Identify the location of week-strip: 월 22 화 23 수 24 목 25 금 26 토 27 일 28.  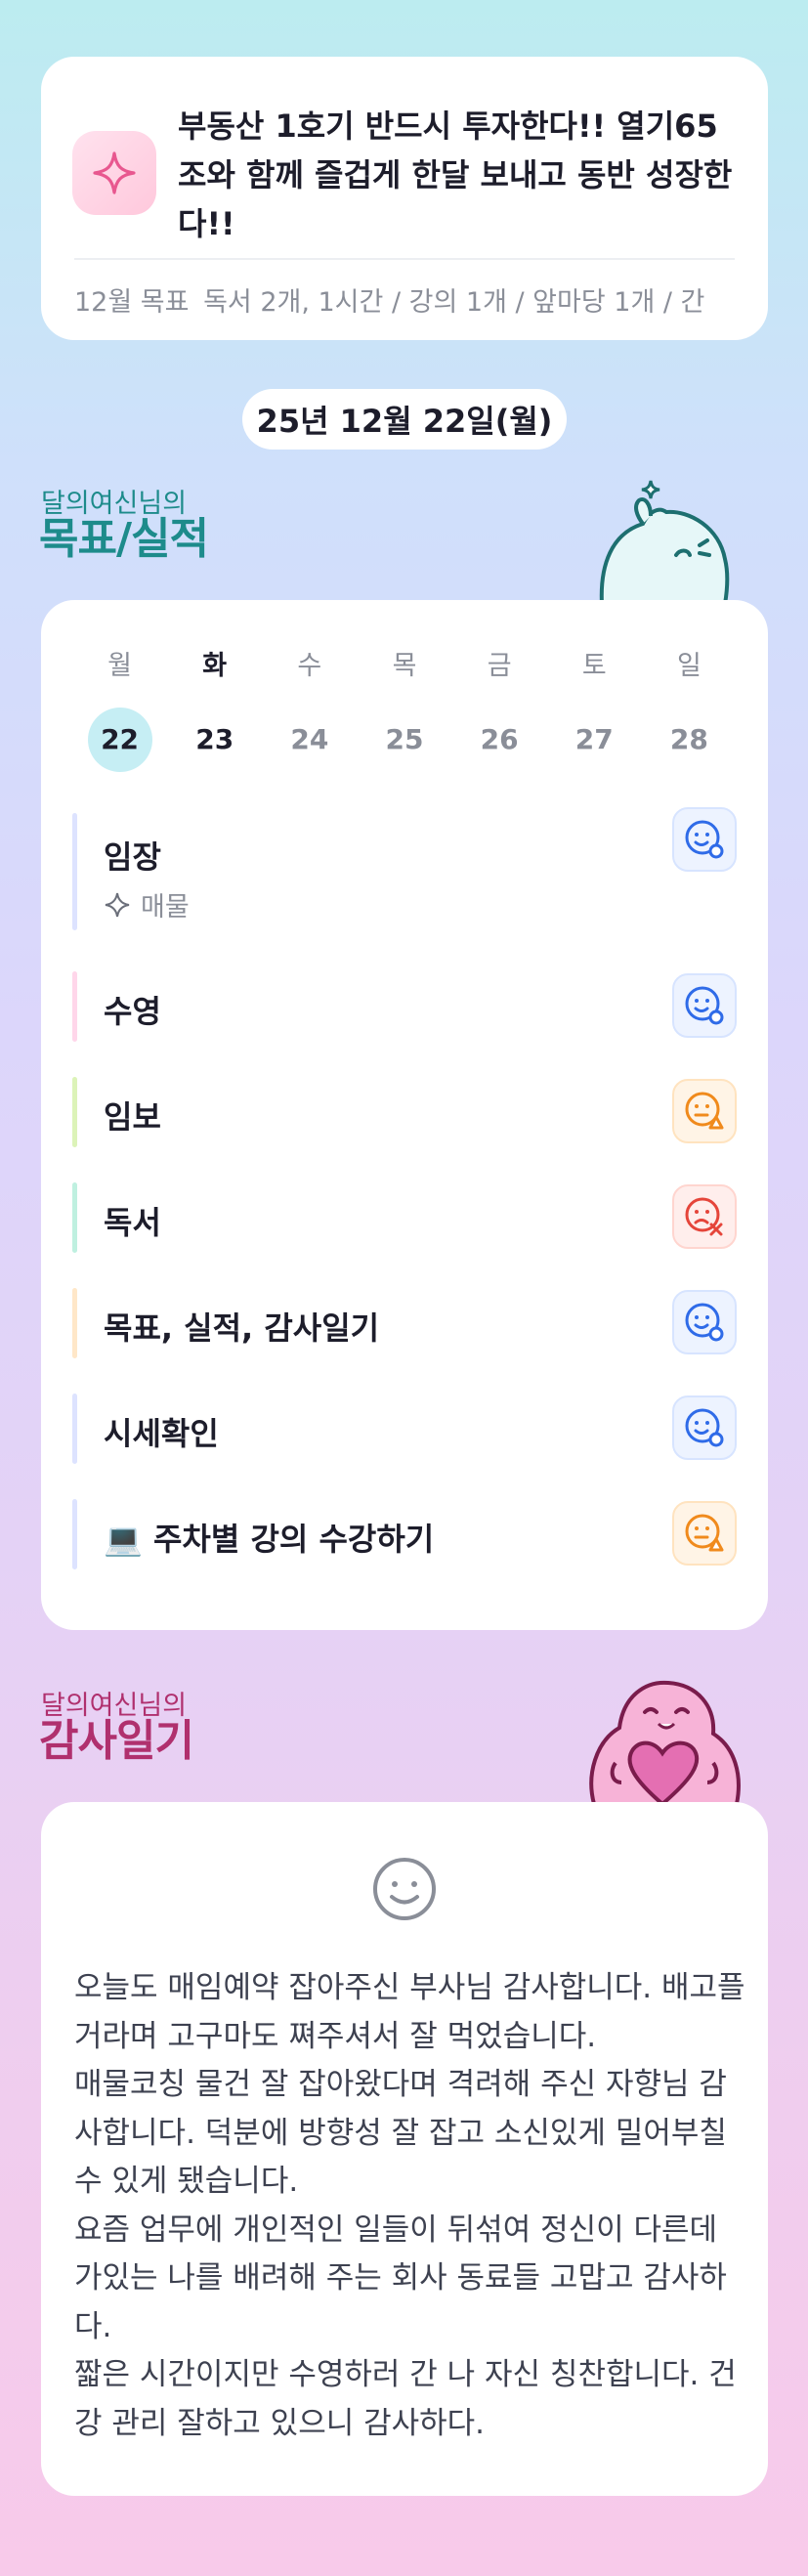
(404, 710).